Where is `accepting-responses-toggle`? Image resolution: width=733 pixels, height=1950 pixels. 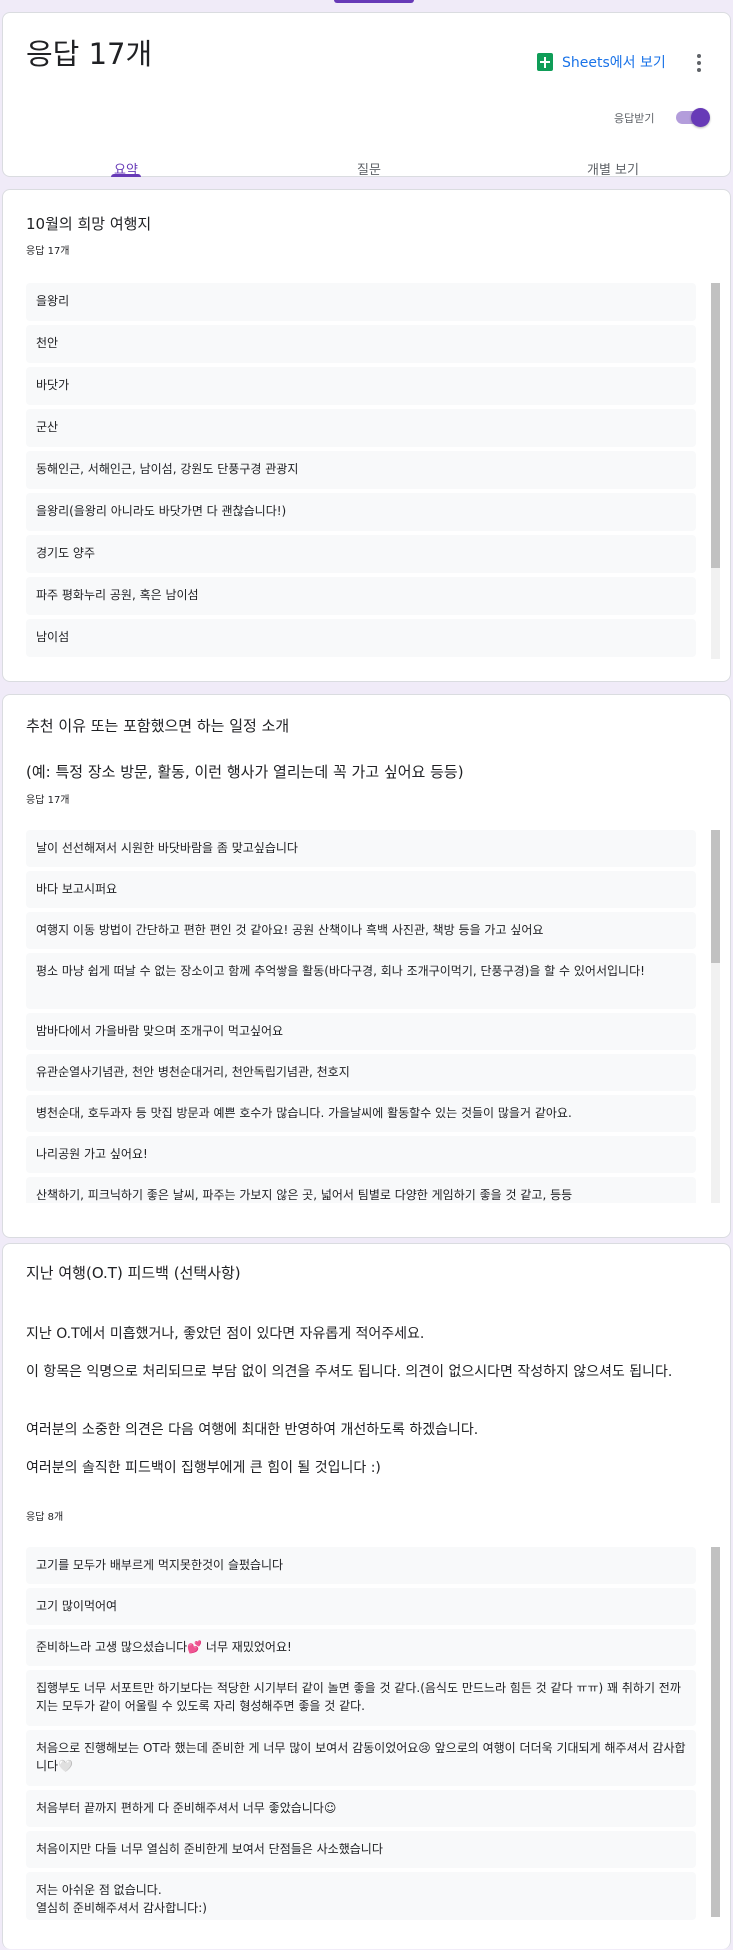 accepting-responses-toggle is located at coordinates (692, 117).